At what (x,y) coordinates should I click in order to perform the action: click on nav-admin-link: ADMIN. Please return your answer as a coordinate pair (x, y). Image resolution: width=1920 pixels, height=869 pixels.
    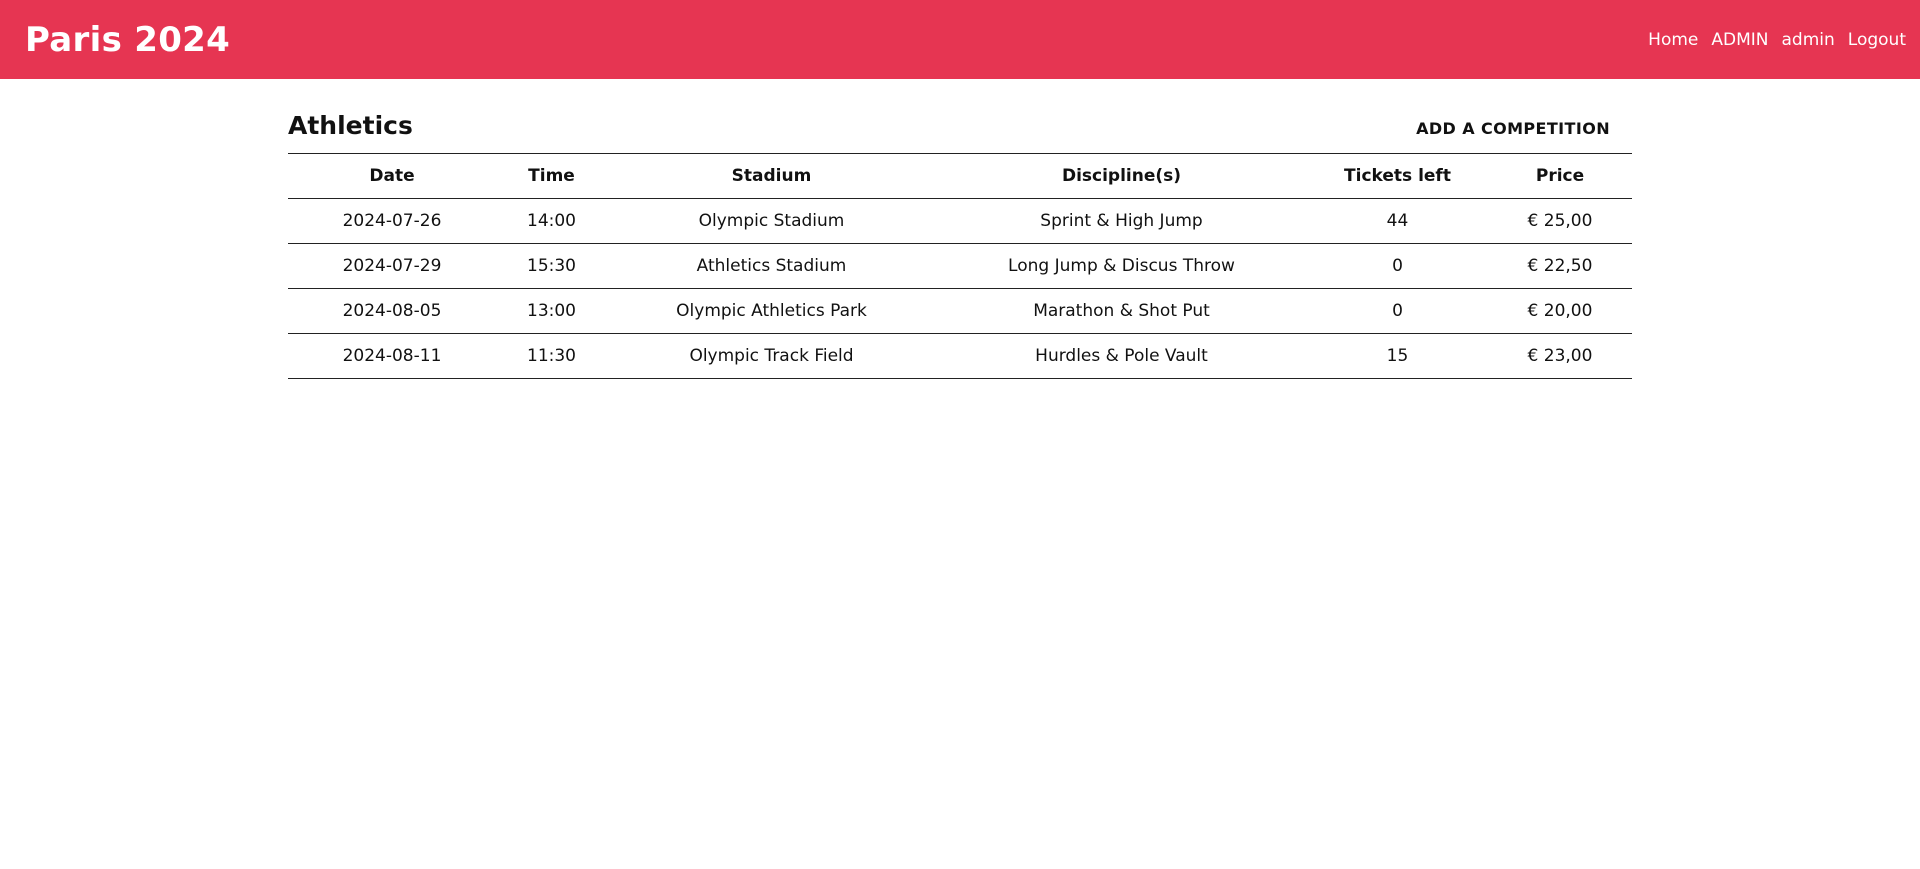
    Looking at the image, I should click on (1739, 40).